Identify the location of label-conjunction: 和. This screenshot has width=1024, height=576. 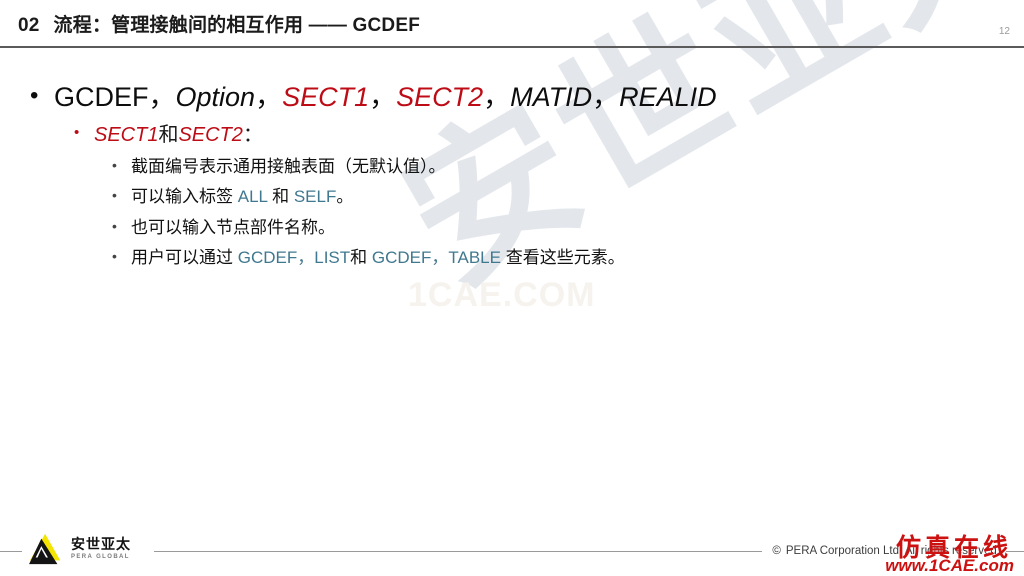
(168, 135).